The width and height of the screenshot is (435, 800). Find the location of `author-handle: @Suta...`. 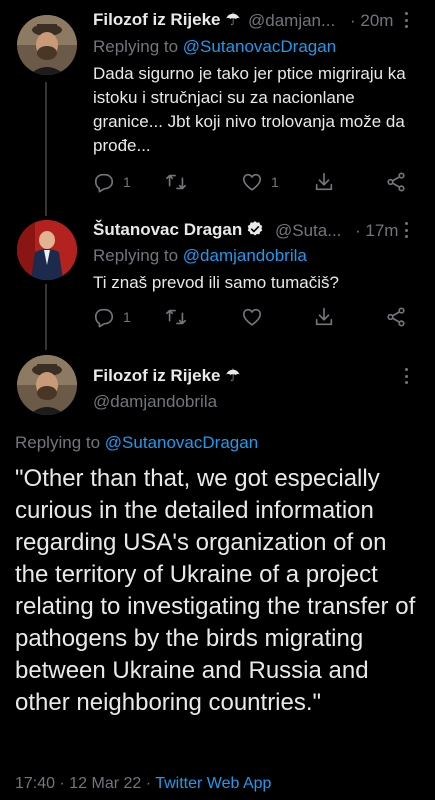

author-handle: @Suta... is located at coordinates (308, 231).